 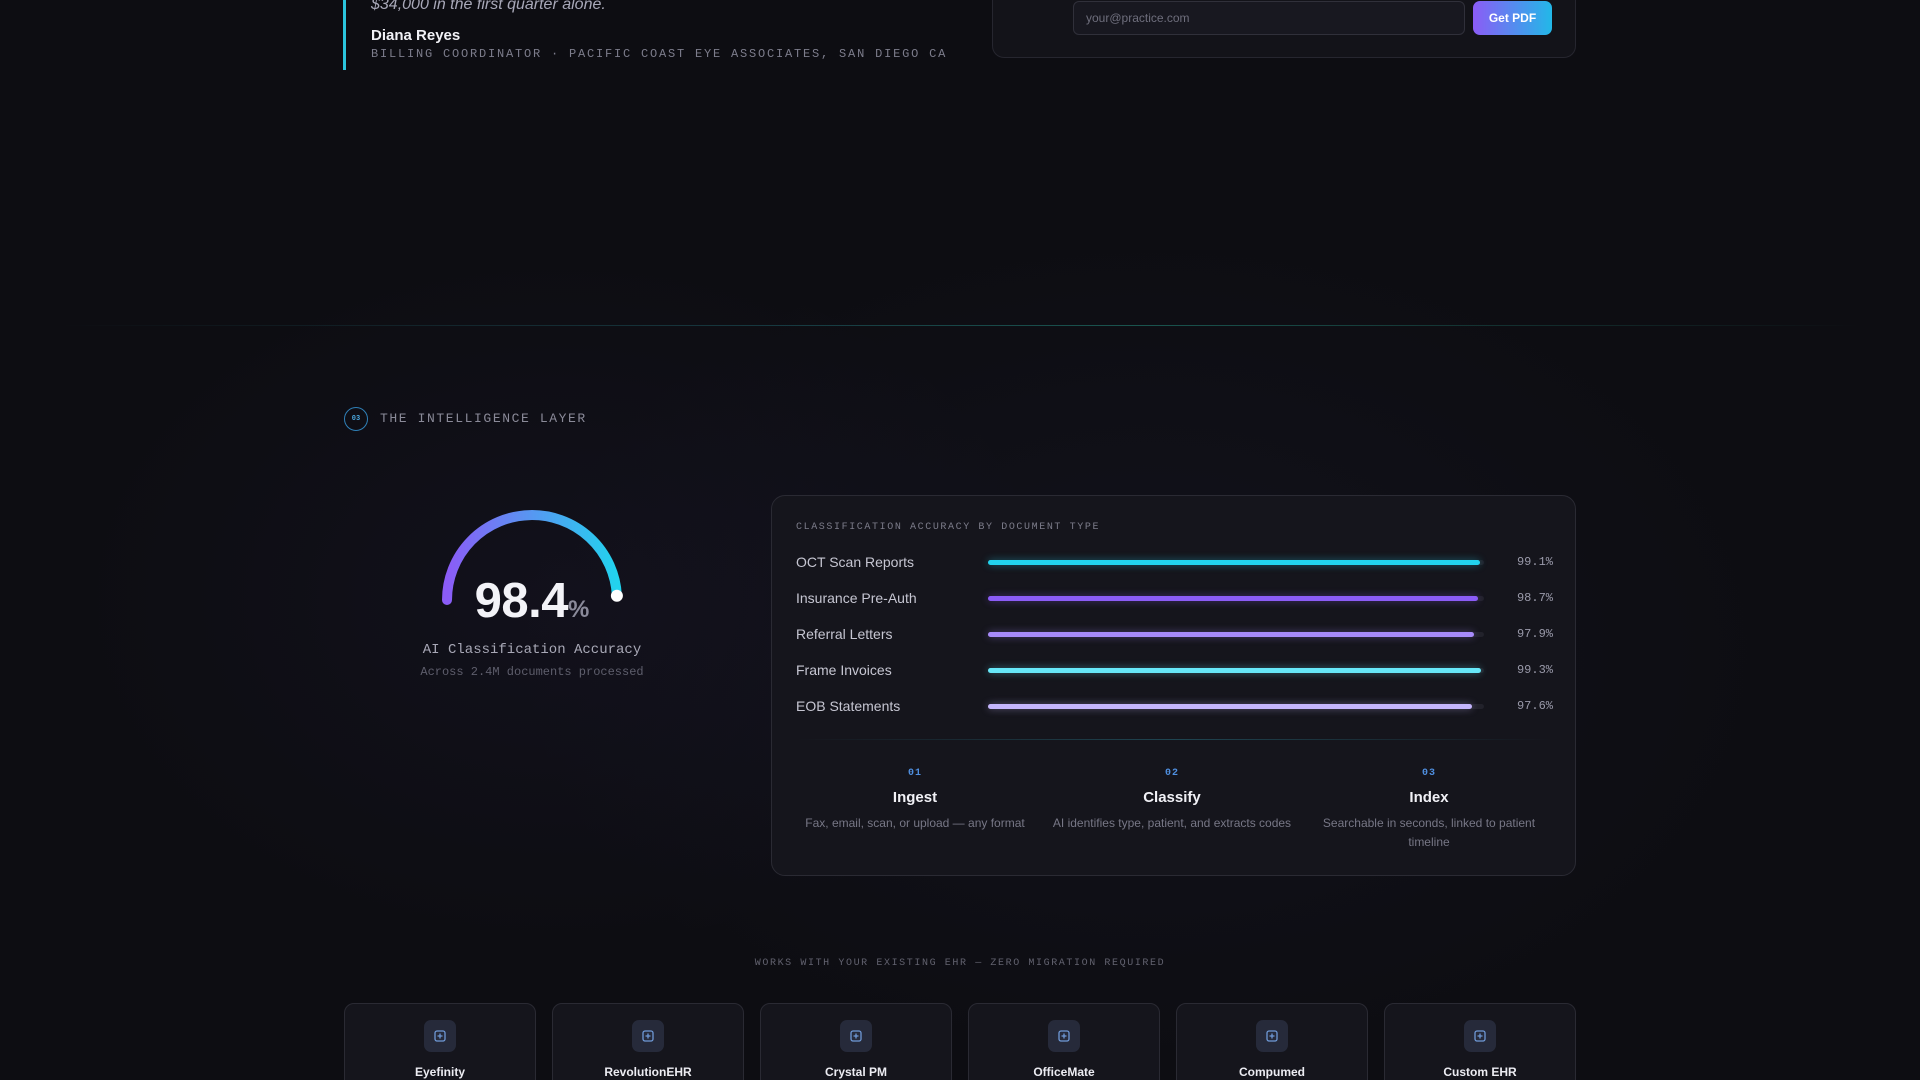 What do you see at coordinates (483, 418) in the screenshot?
I see `section-title: THE INTELLIGENCE LAYER` at bounding box center [483, 418].